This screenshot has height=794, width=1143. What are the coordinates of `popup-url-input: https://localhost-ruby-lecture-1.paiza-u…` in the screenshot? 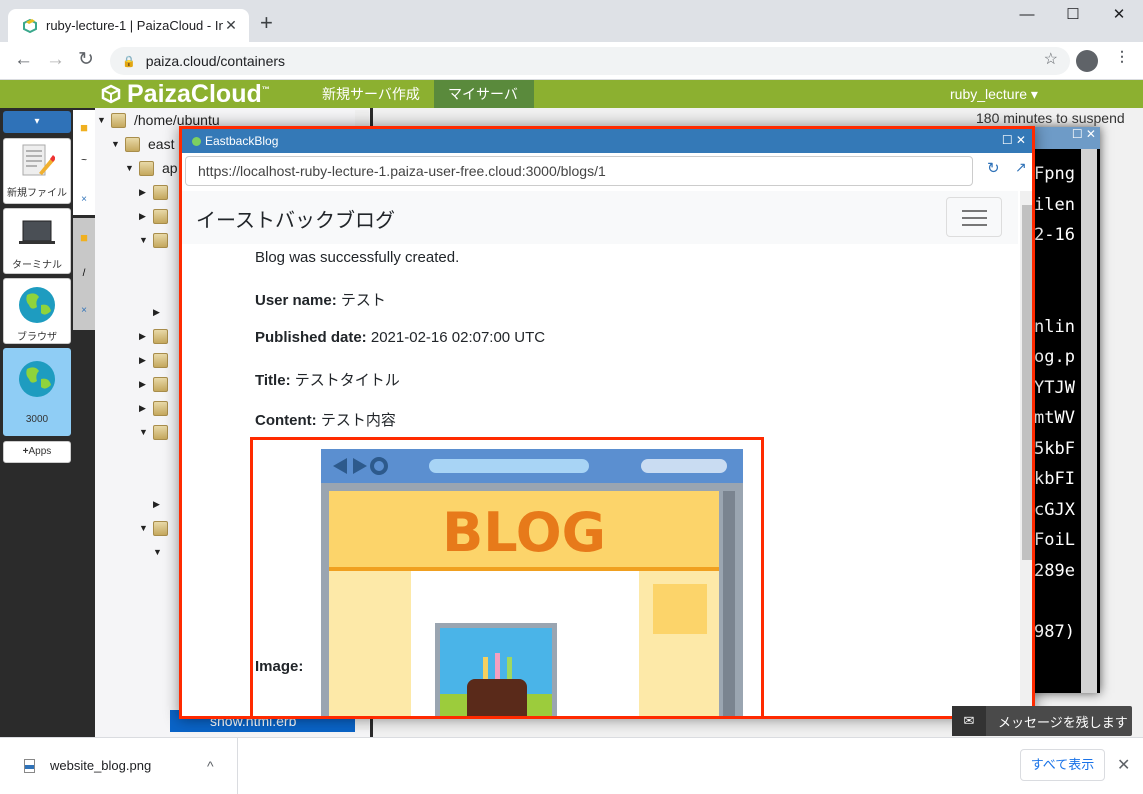 It's located at (579, 171).